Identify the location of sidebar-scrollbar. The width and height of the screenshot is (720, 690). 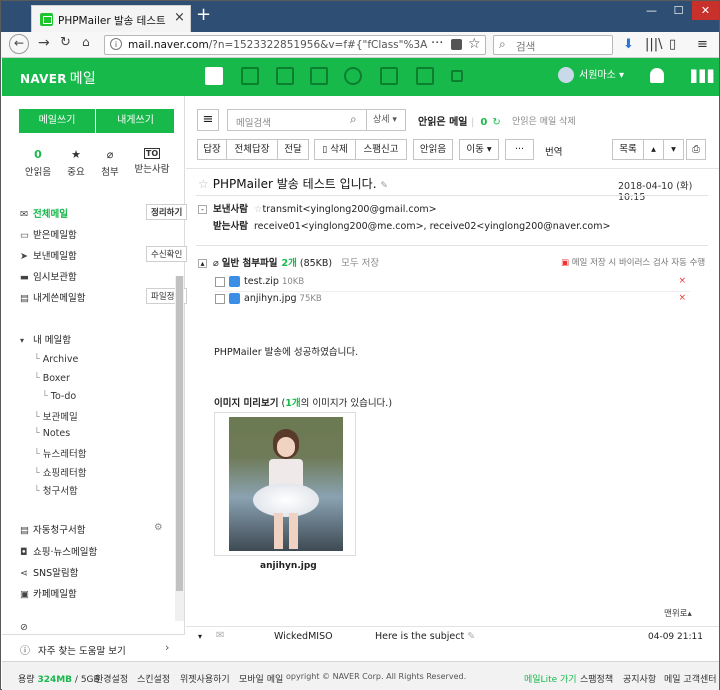
(179, 448).